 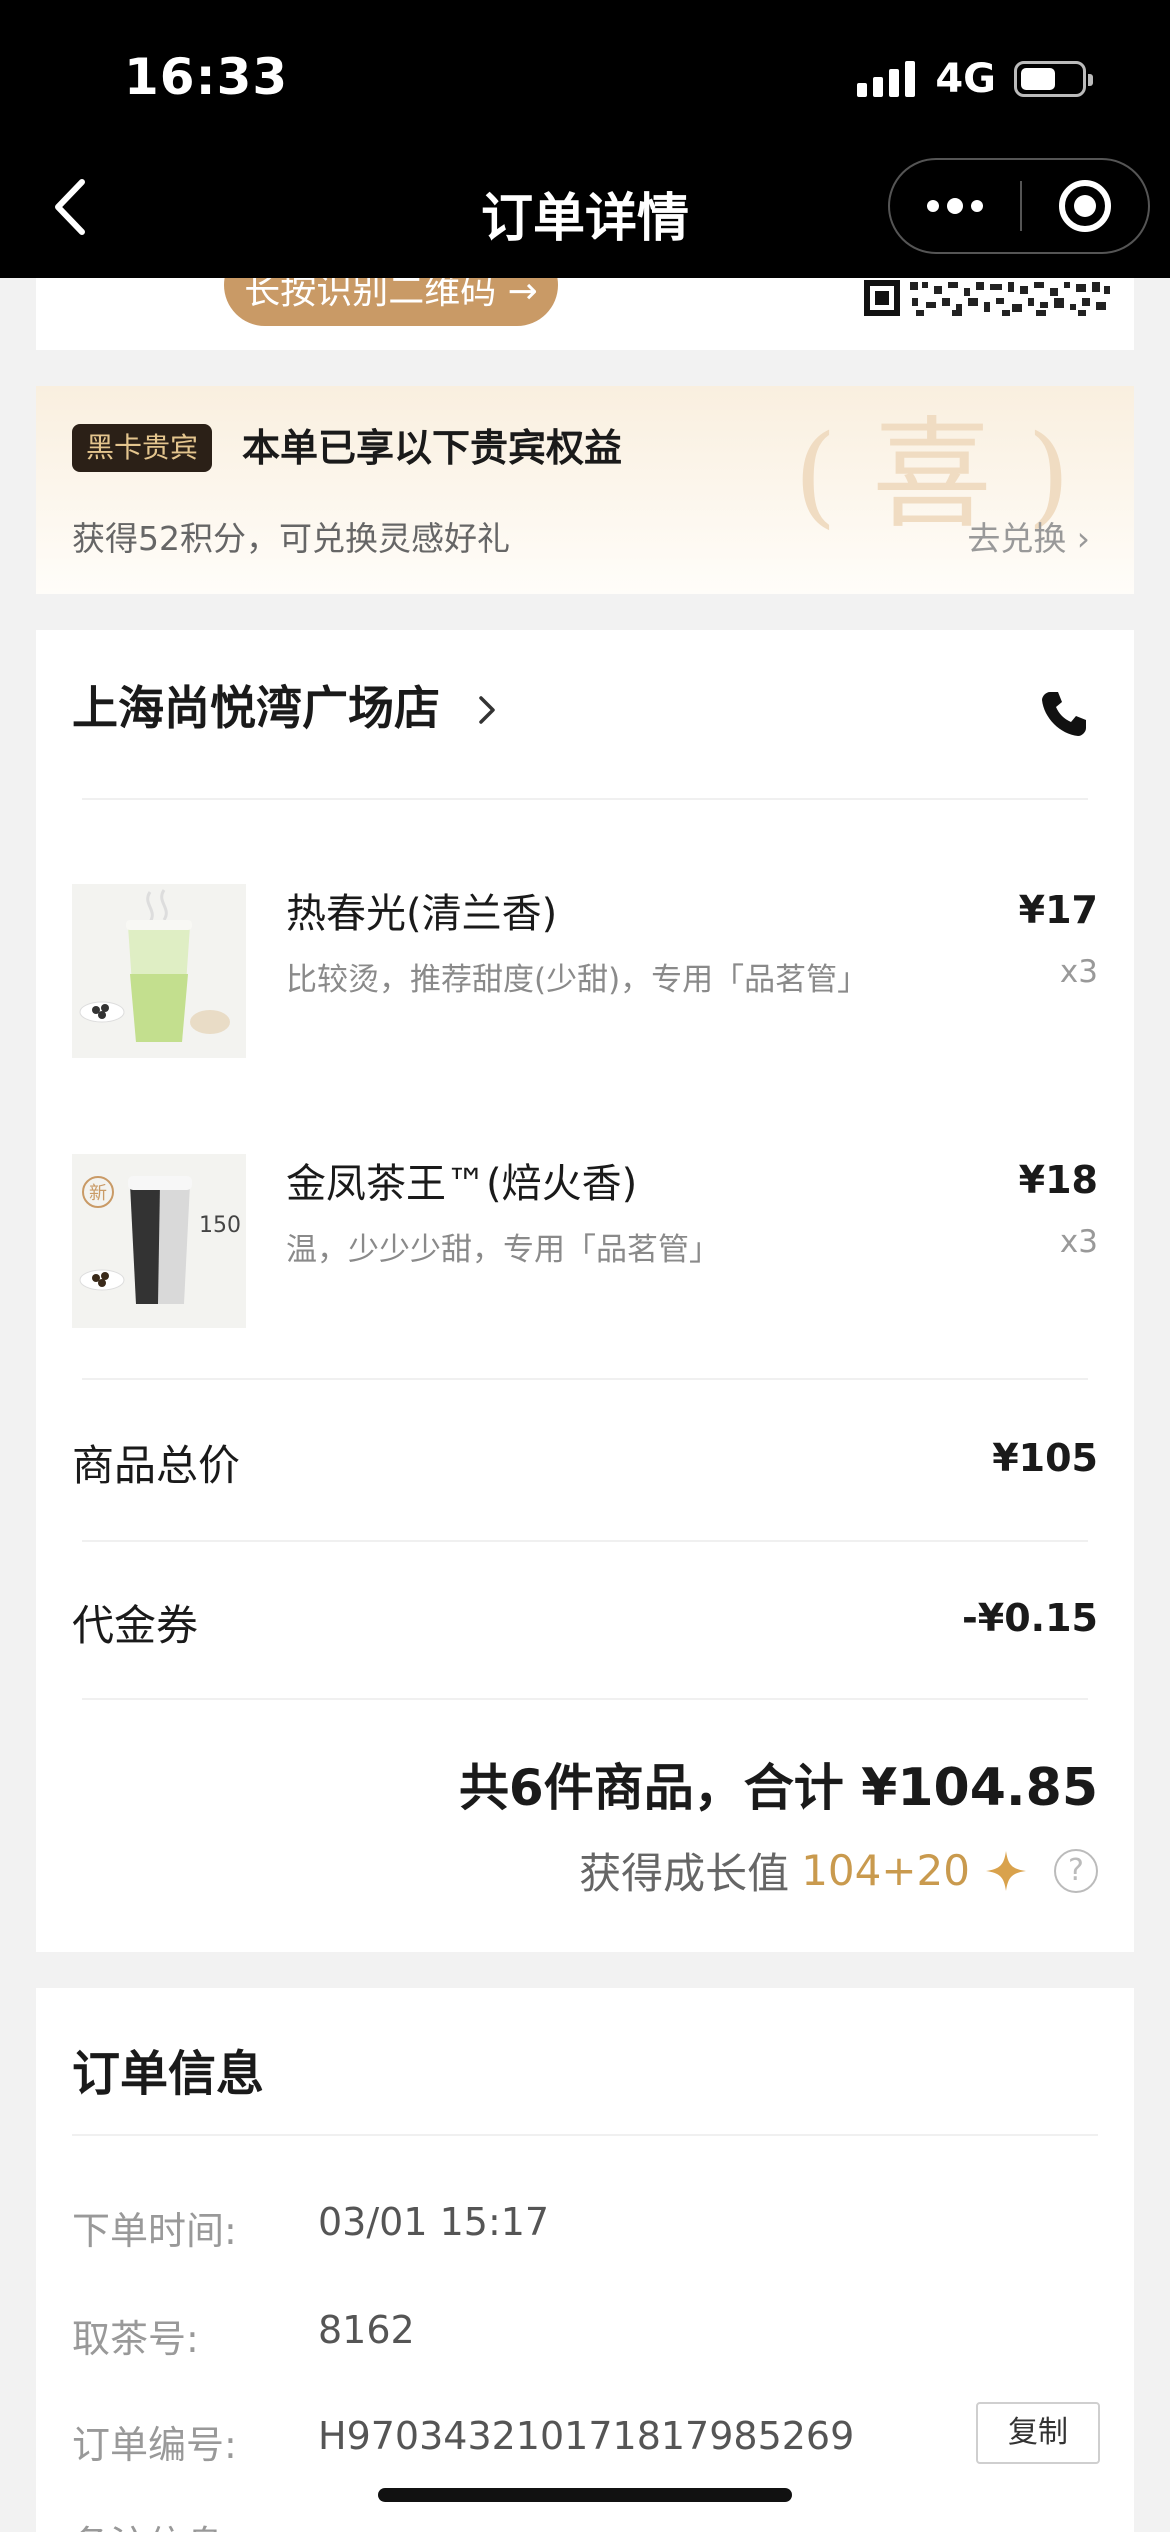 What do you see at coordinates (585, 490) in the screenshot?
I see `vip-benefits-card: 喜 黑卡贵宾 本单已享以下贵宾权益 获得52积分，可兑换灵感好礼 去兑换 ›` at bounding box center [585, 490].